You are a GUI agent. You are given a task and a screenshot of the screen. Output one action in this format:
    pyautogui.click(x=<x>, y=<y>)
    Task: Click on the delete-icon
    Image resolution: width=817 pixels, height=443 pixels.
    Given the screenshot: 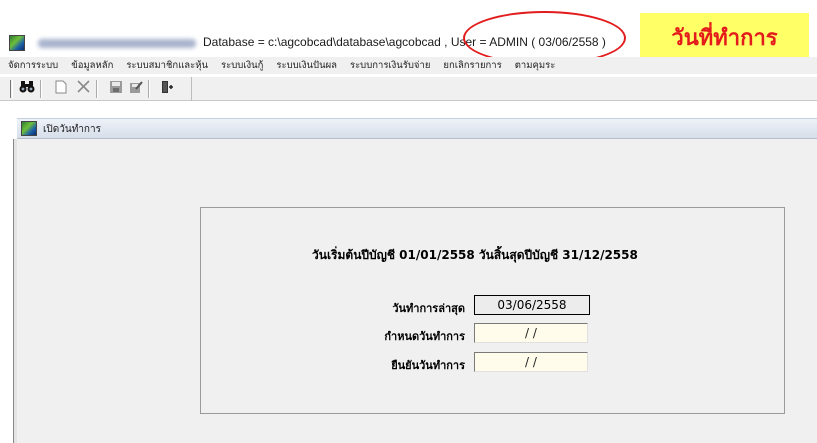 What is the action you would take?
    pyautogui.click(x=83, y=89)
    